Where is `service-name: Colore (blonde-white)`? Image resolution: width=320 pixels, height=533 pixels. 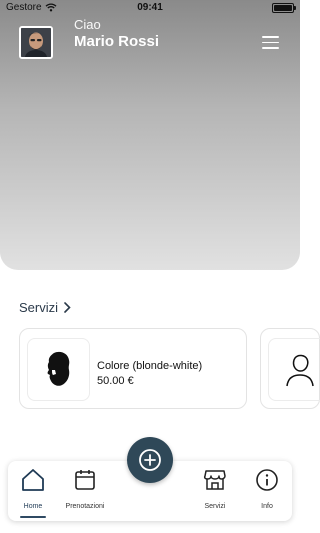
service-name: Colore (blonde-white) is located at coordinates (150, 366).